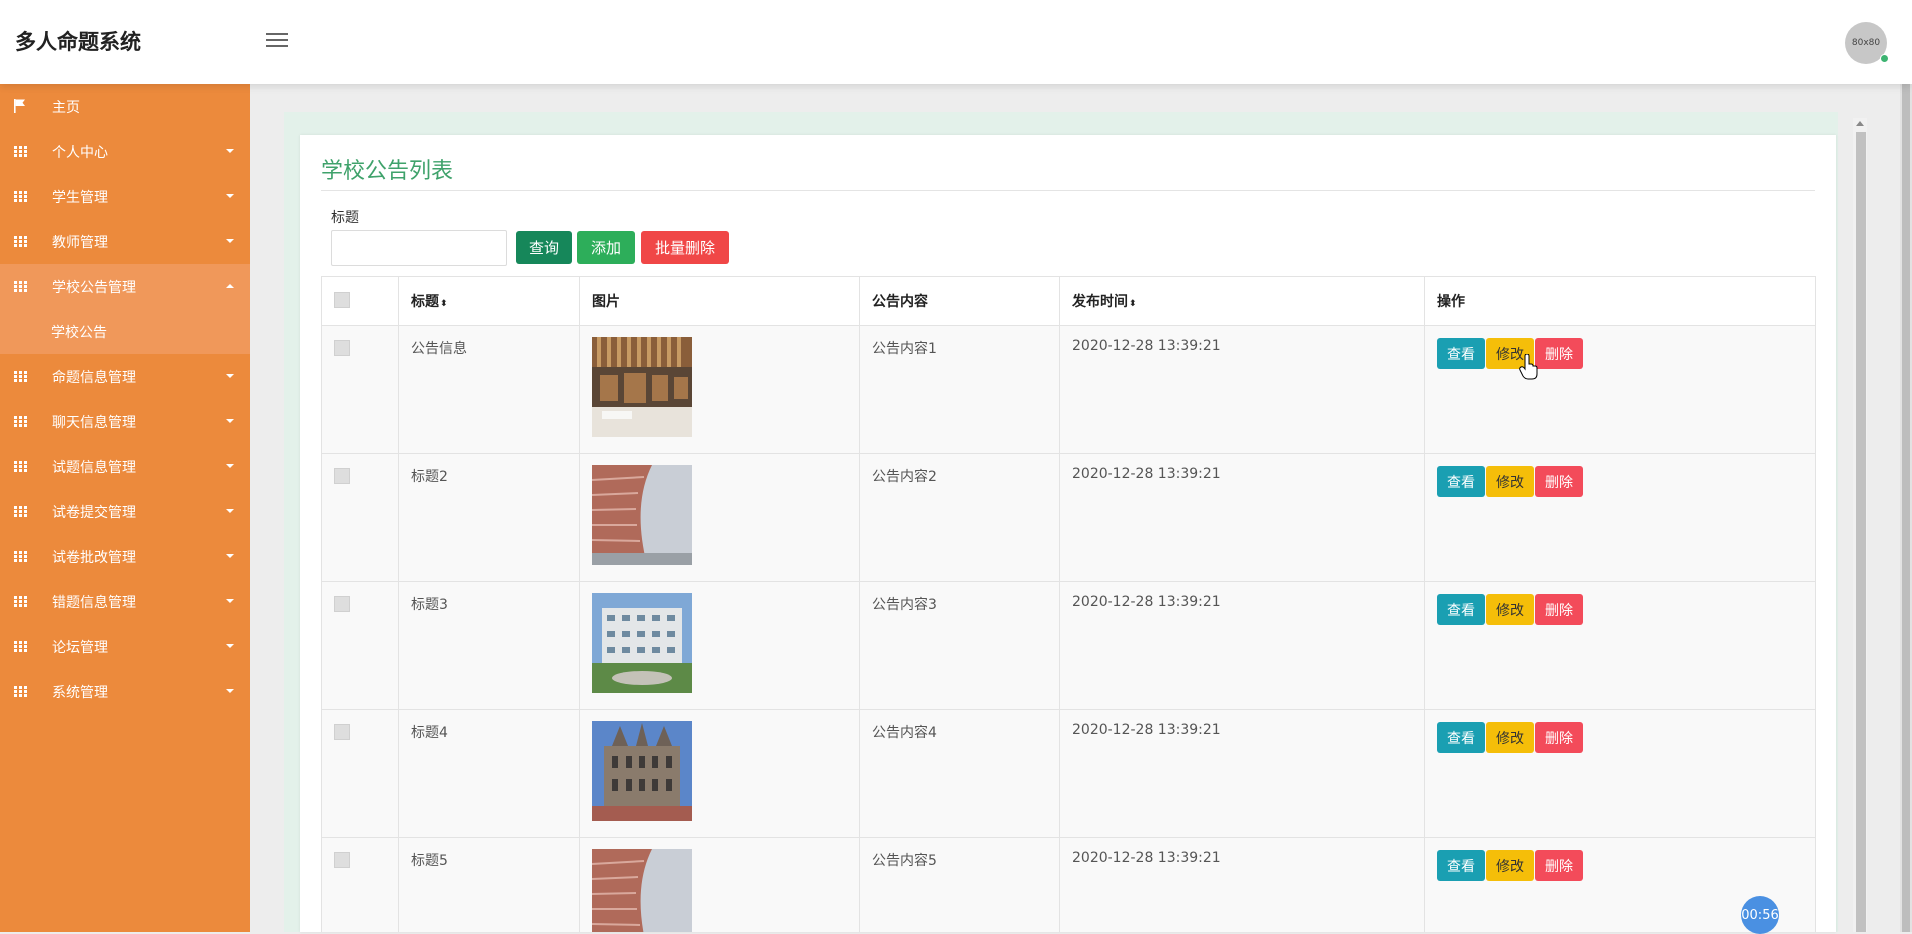 The width and height of the screenshot is (1912, 934). What do you see at coordinates (489, 884) in the screenshot?
I see `title-cell: 标题5` at bounding box center [489, 884].